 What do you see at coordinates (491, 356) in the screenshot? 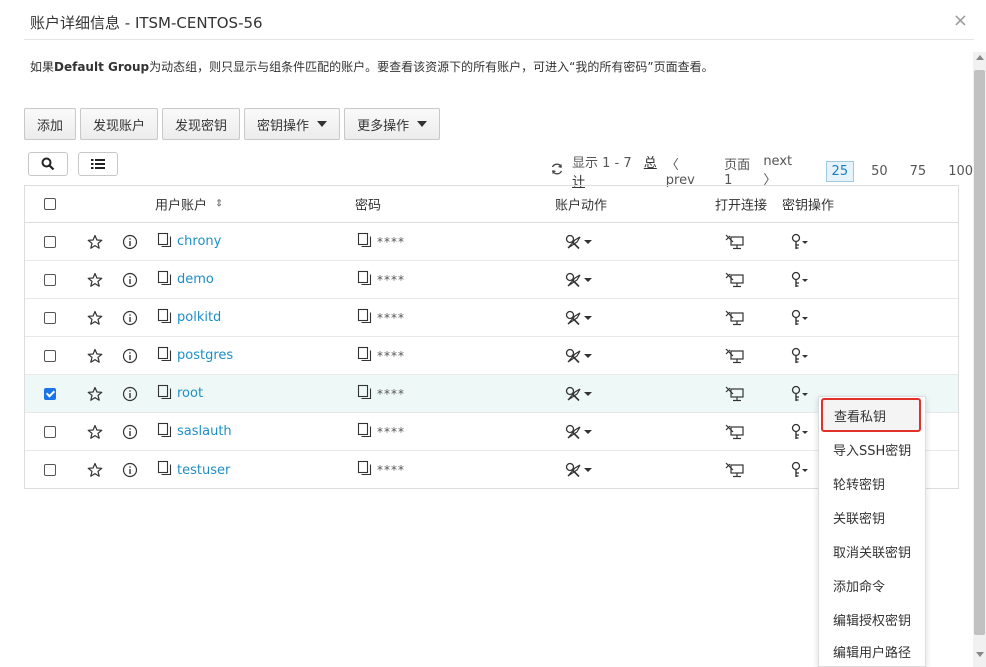
I see `table-row: postgres ****` at bounding box center [491, 356].